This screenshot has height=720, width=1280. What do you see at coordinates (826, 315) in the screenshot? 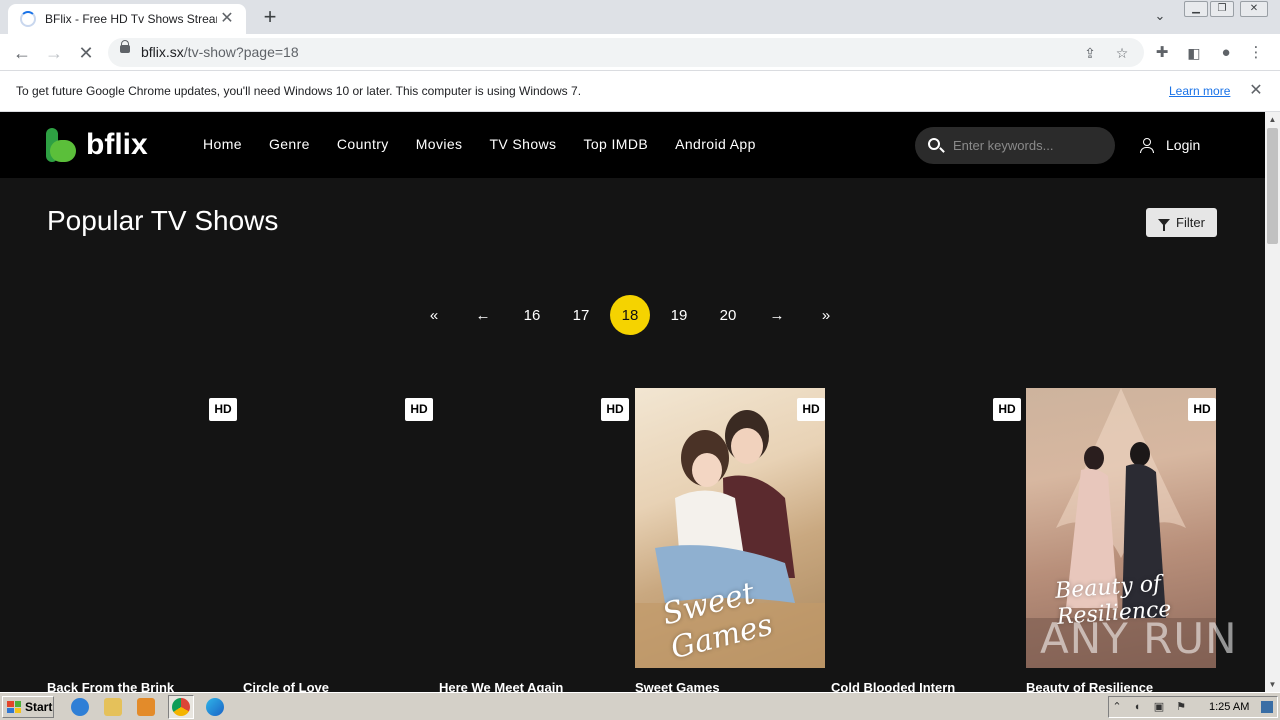
I see `pagination-last: »` at bounding box center [826, 315].